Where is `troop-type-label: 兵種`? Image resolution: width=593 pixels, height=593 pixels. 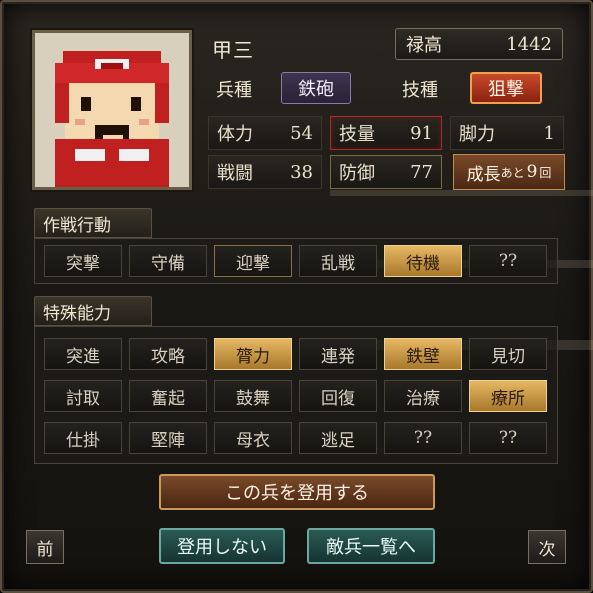 troop-type-label: 兵種 is located at coordinates (234, 90).